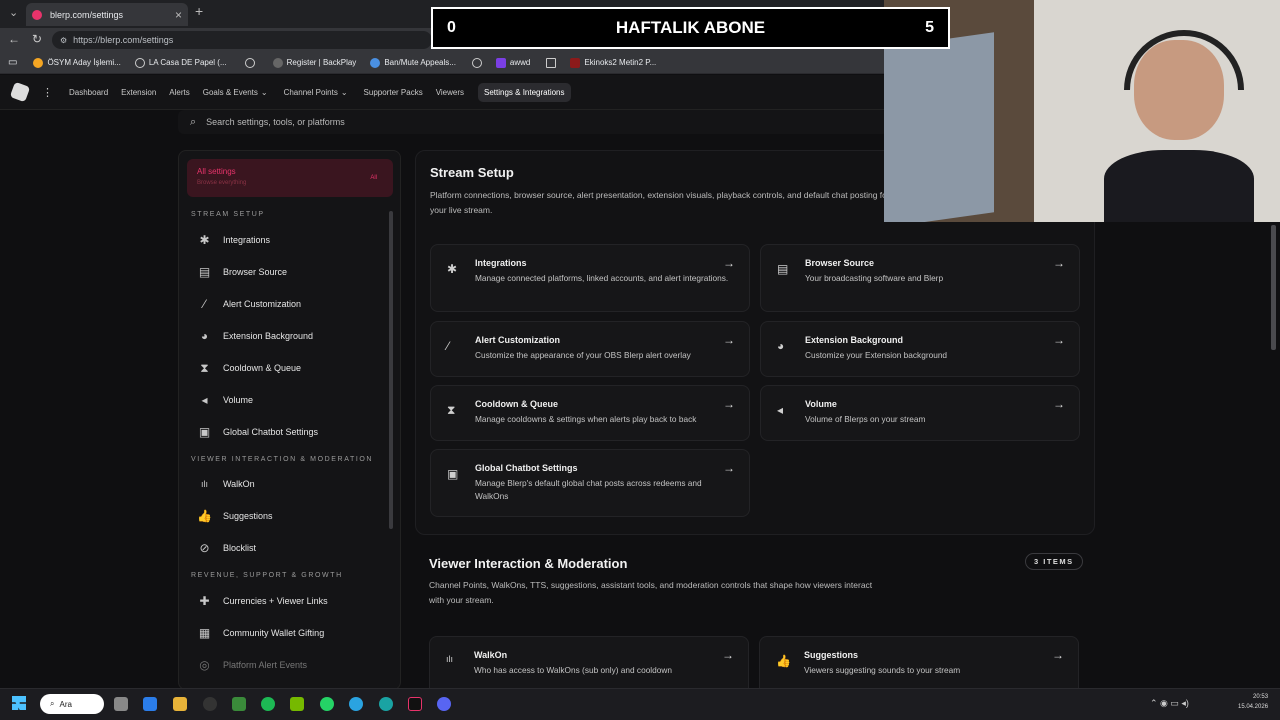  What do you see at coordinates (920, 413) in the screenshot?
I see `card-volume: ◂ Volume Volume of Blerps on your stream →` at bounding box center [920, 413].